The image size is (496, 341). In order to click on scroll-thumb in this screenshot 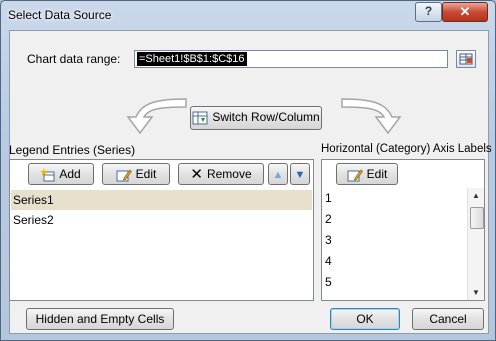, I will do `click(477, 218)`.